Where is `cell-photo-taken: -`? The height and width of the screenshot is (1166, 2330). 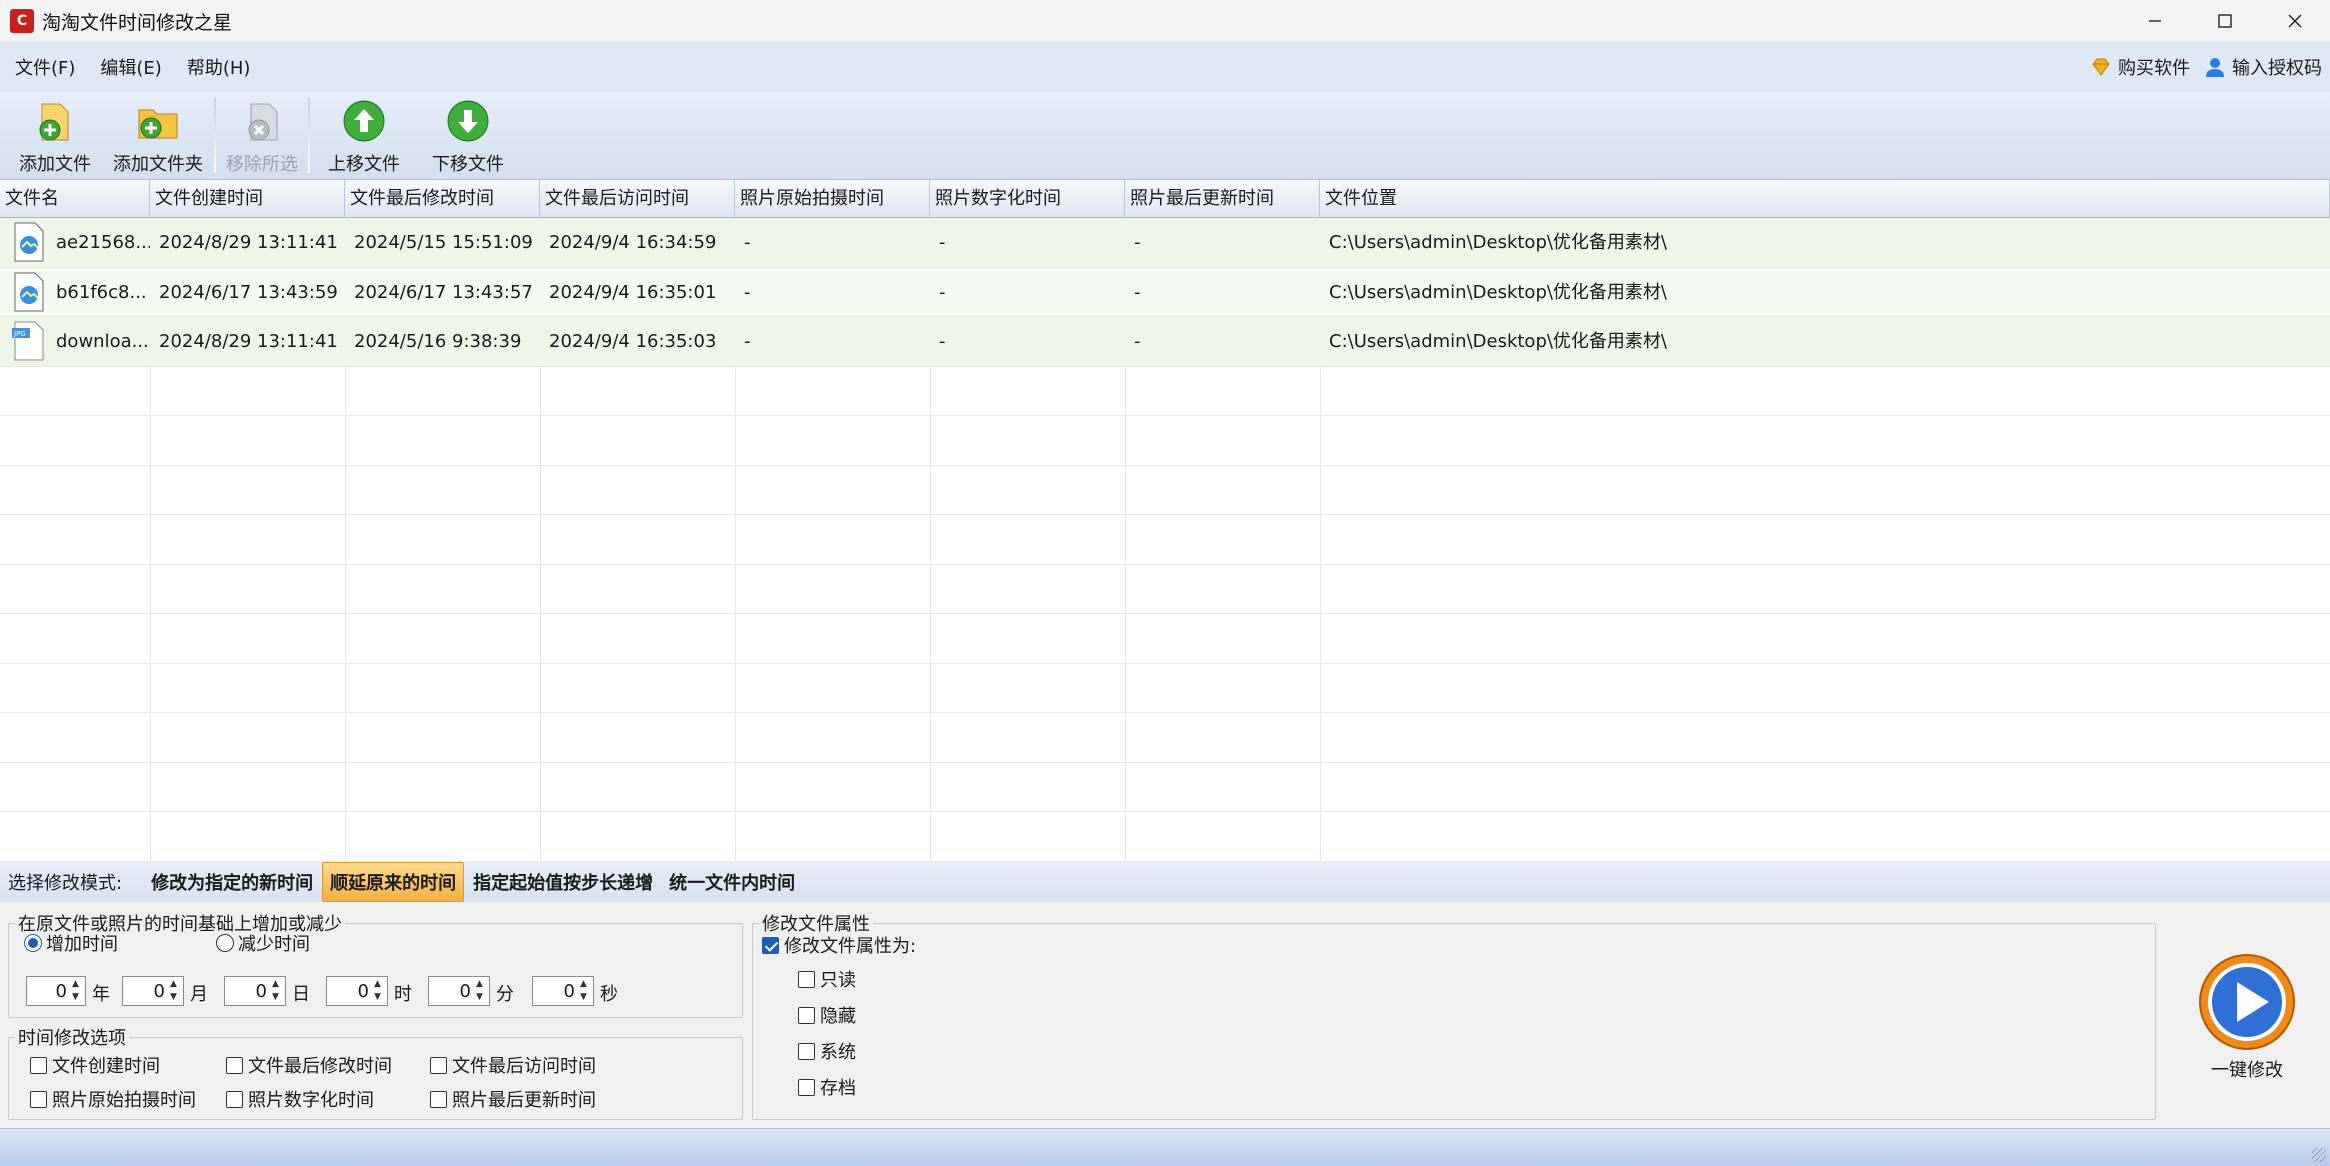
cell-photo-taken: - is located at coordinates (747, 341).